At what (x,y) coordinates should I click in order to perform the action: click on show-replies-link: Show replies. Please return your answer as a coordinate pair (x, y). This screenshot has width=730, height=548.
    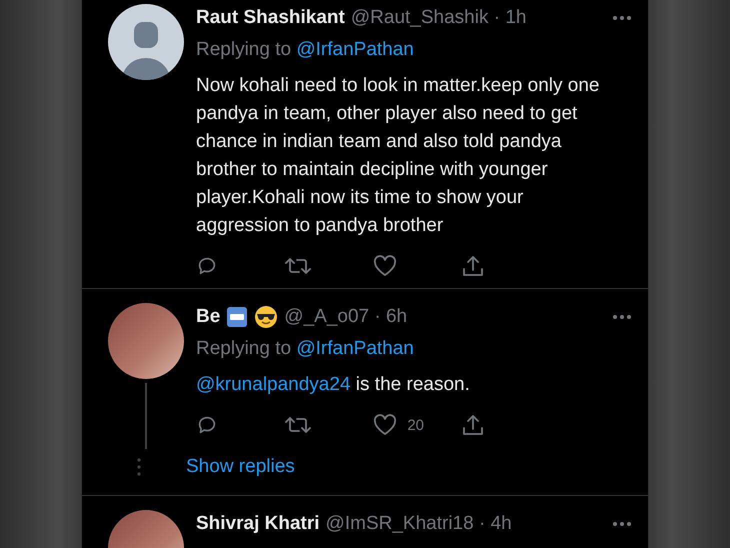
    Looking at the image, I should click on (240, 467).